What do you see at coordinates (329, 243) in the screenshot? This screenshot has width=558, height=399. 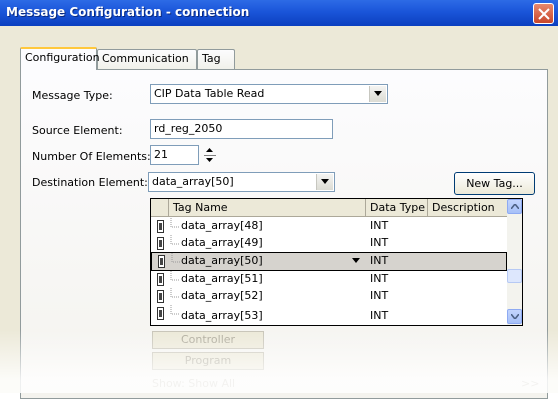 I see `table-row: data_array[49] INT` at bounding box center [329, 243].